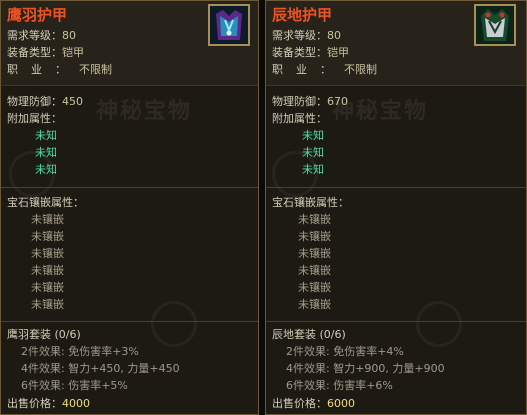 Image resolution: width=527 pixels, height=415 pixels. Describe the element at coordinates (365, 368) in the screenshot. I see `set-effect: 4件效果: 智力+900, 力量+900` at that location.